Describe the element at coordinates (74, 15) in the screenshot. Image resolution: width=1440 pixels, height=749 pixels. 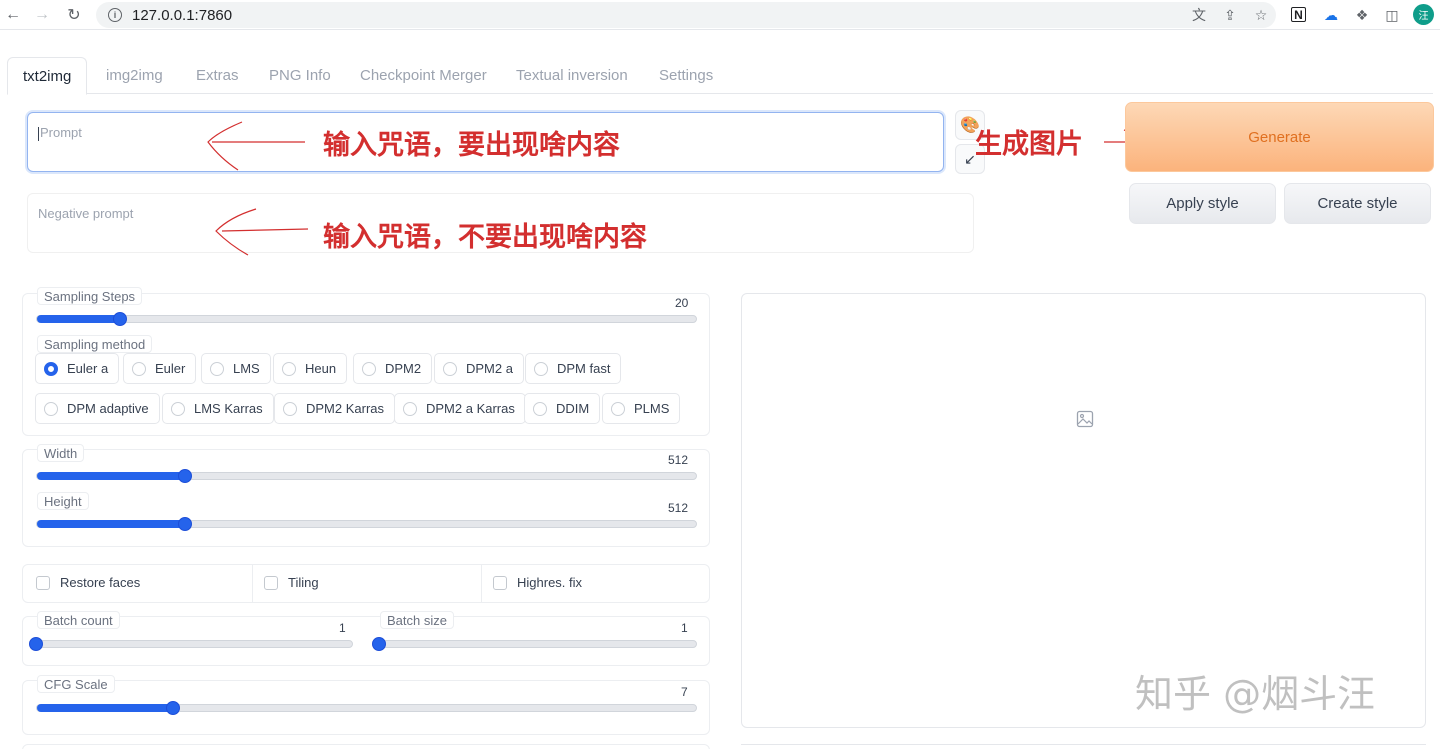
I see `reload-icon: ↻` at that location.